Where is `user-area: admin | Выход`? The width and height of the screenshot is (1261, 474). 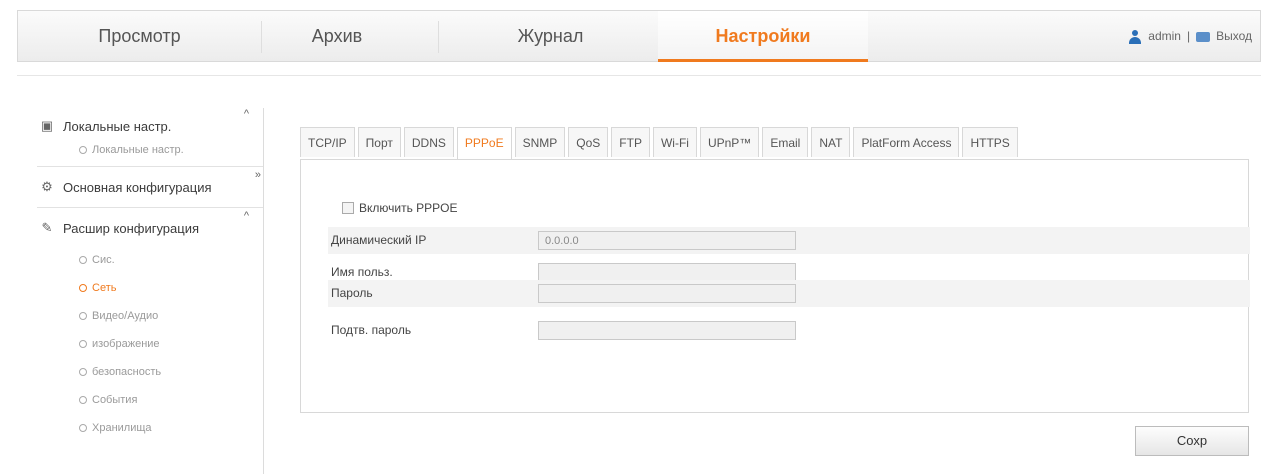
user-area: admin | Выход is located at coordinates (1190, 36).